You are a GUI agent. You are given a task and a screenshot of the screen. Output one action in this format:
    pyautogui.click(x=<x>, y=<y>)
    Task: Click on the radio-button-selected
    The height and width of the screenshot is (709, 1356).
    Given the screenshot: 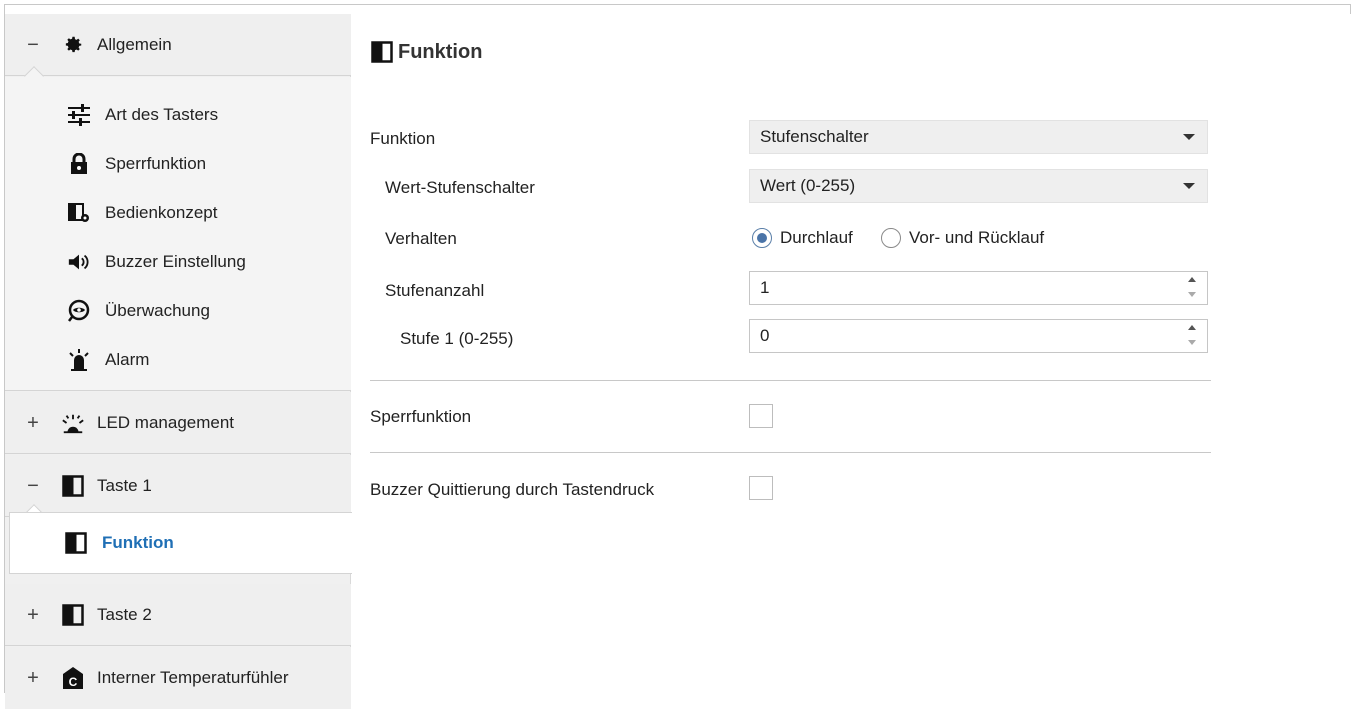 What is the action you would take?
    pyautogui.click(x=762, y=238)
    